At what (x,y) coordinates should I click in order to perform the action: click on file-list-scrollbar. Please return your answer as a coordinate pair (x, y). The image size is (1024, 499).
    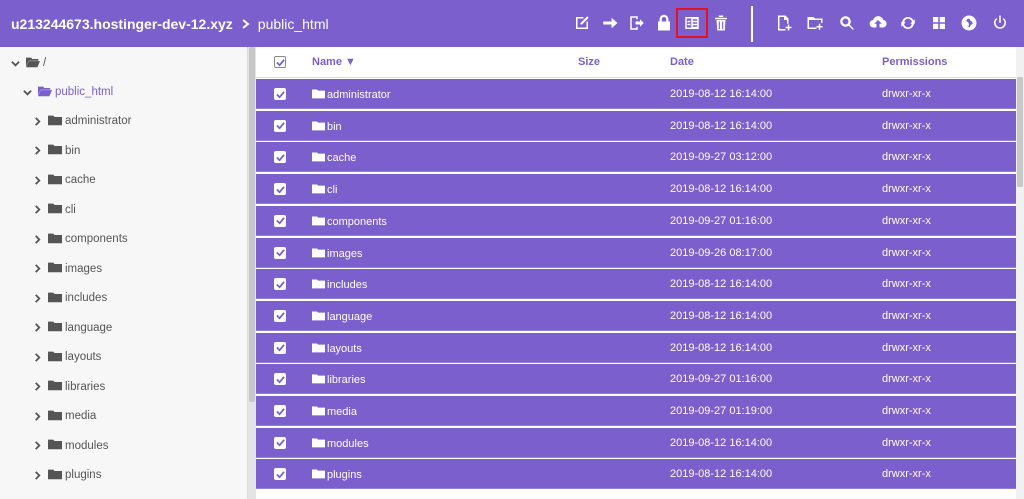
    Looking at the image, I should click on (1020, 273).